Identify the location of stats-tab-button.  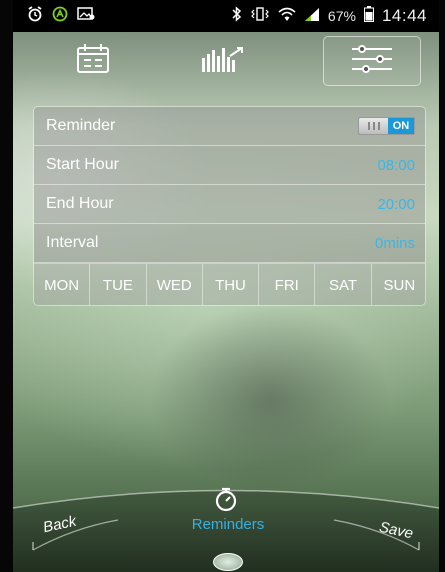
(223, 61).